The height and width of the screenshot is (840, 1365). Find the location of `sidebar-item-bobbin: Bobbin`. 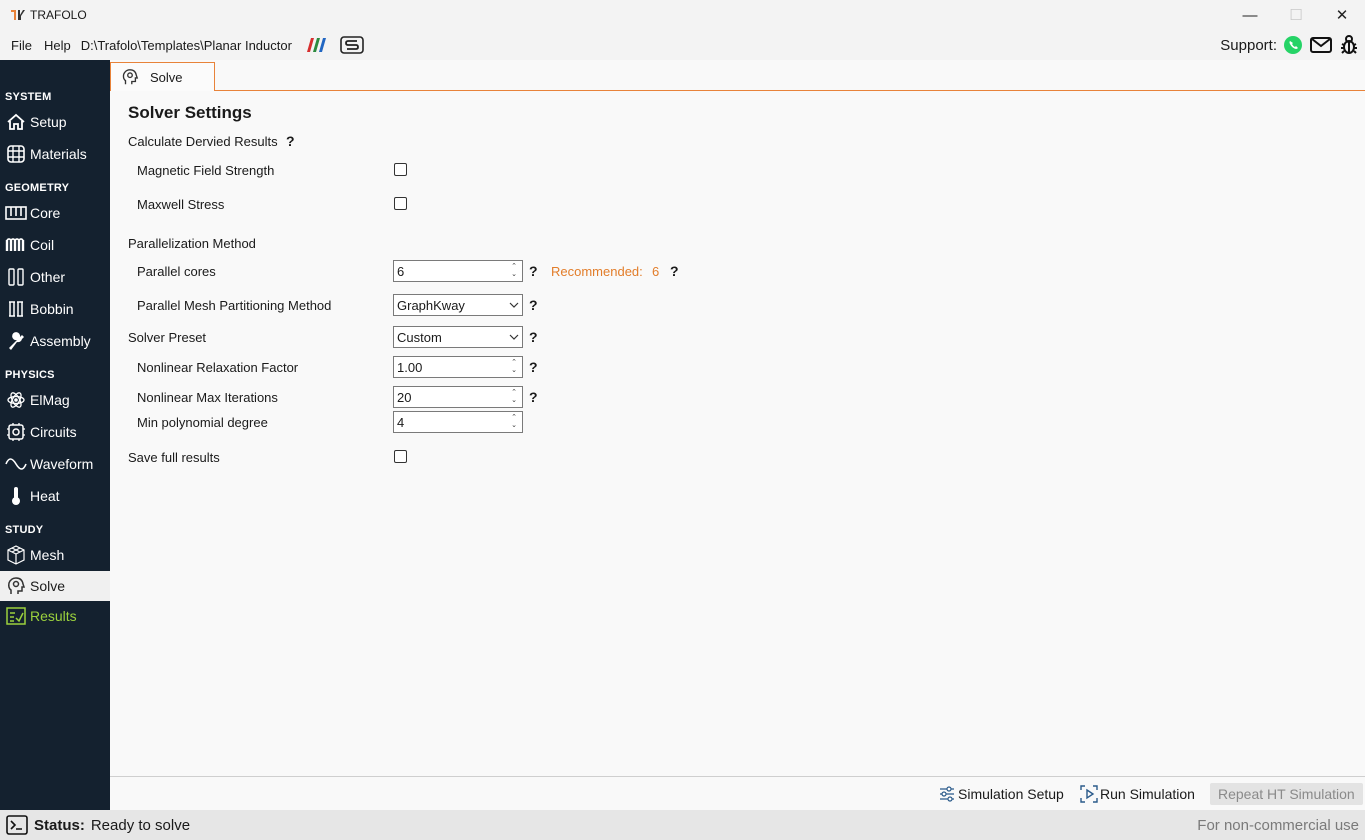

sidebar-item-bobbin: Bobbin is located at coordinates (55, 309).